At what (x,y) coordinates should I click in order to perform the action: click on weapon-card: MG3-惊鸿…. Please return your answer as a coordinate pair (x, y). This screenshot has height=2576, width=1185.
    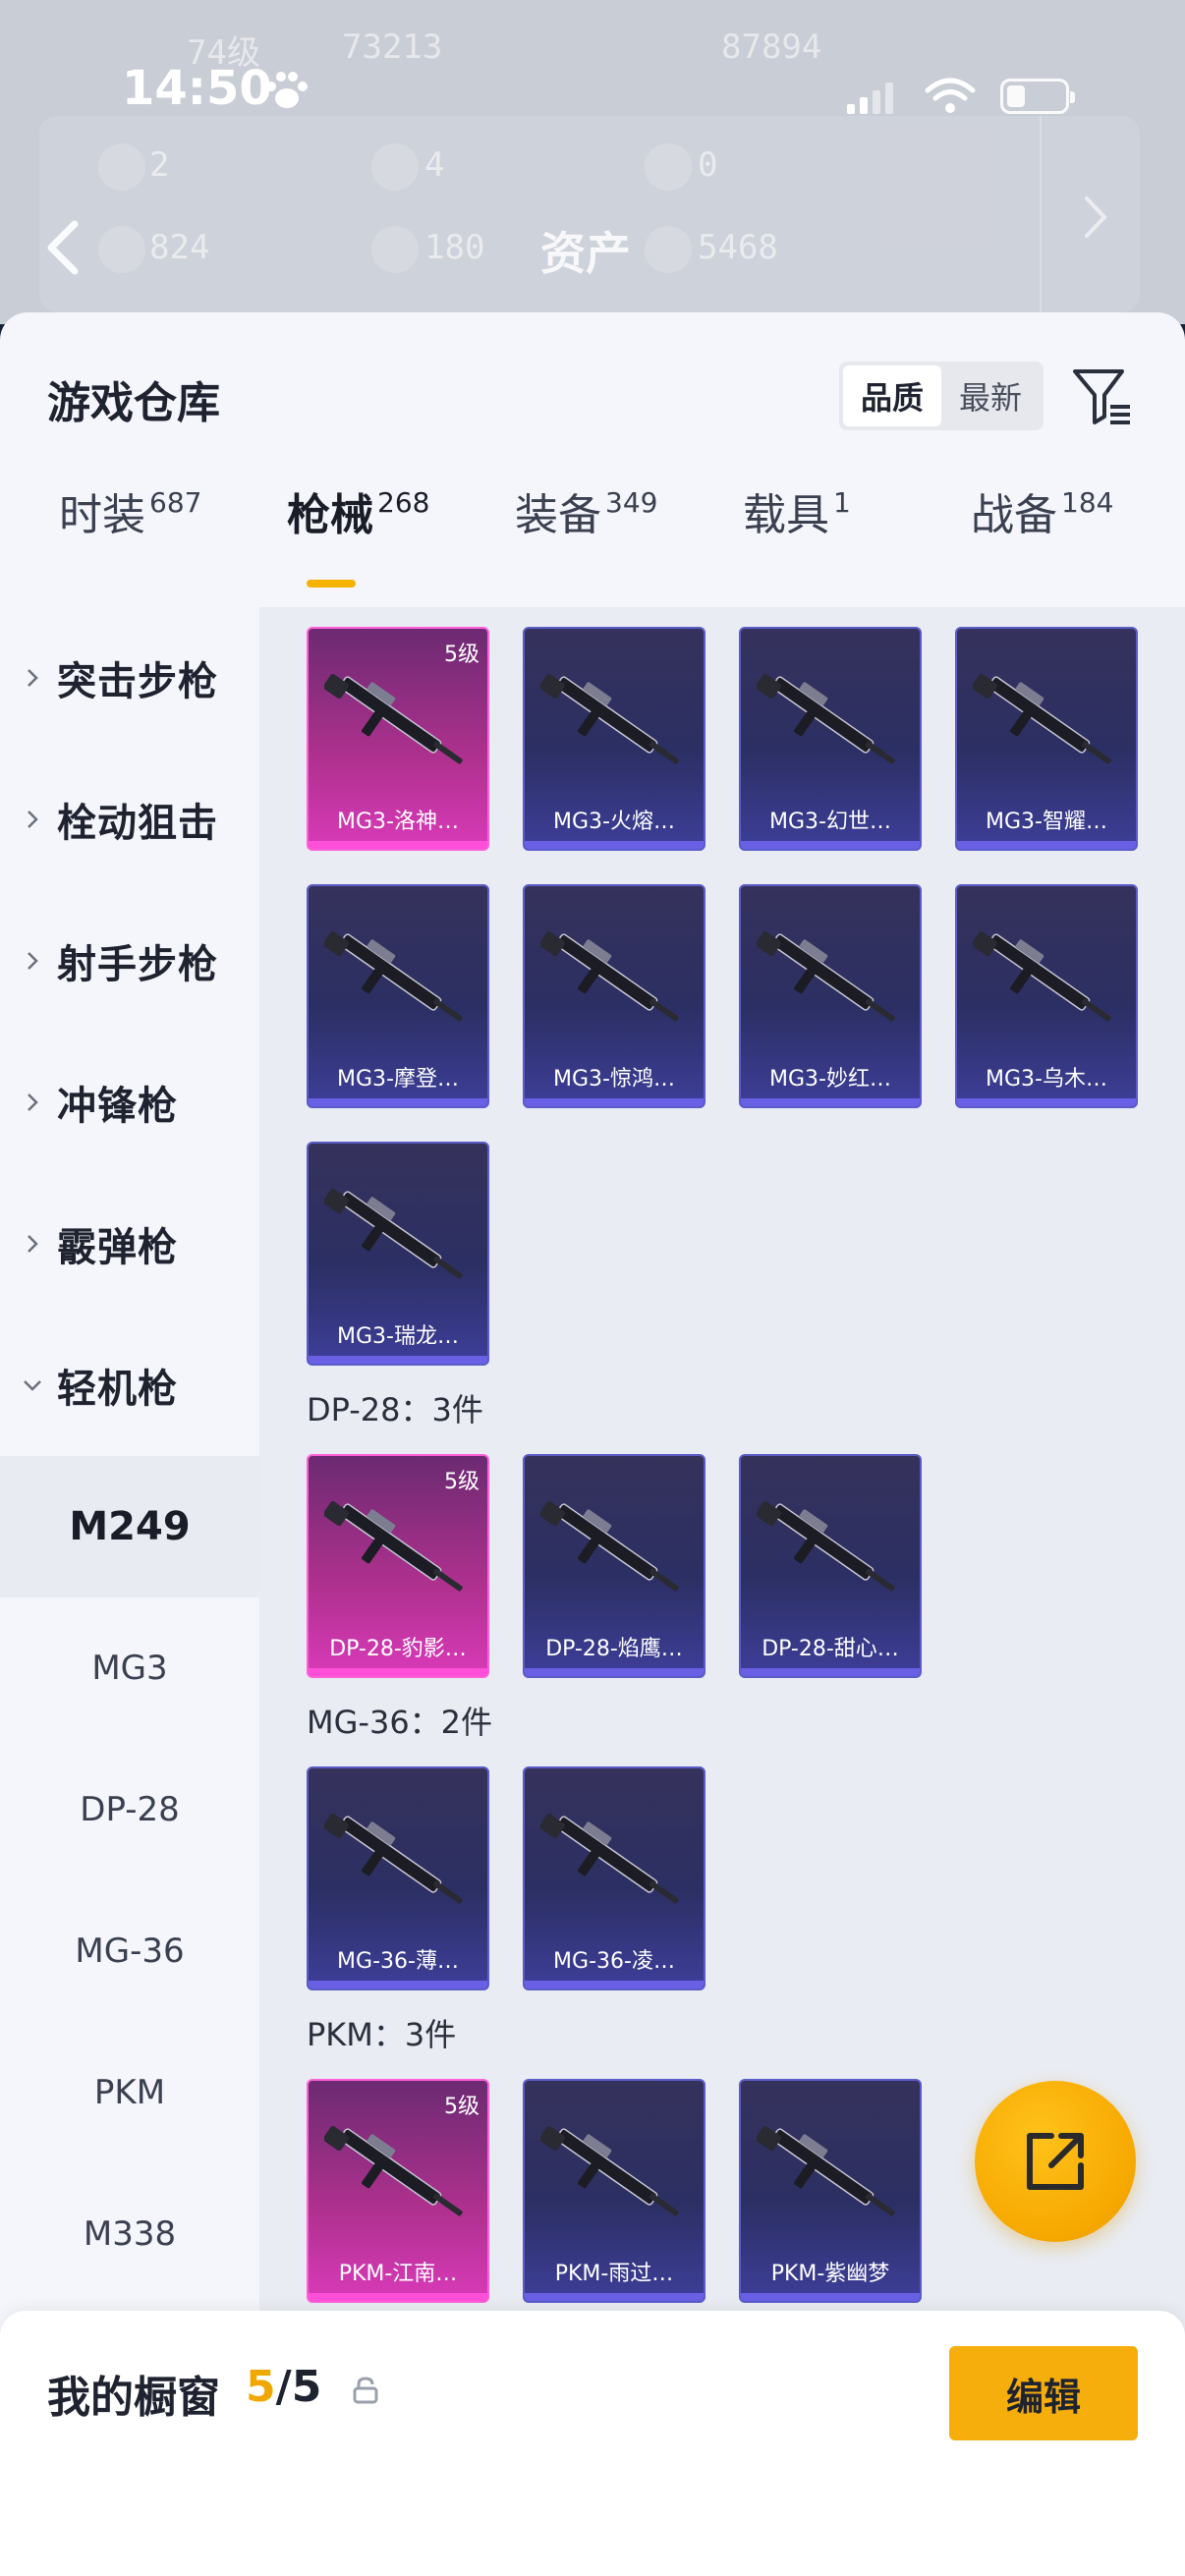
    Looking at the image, I should click on (614, 996).